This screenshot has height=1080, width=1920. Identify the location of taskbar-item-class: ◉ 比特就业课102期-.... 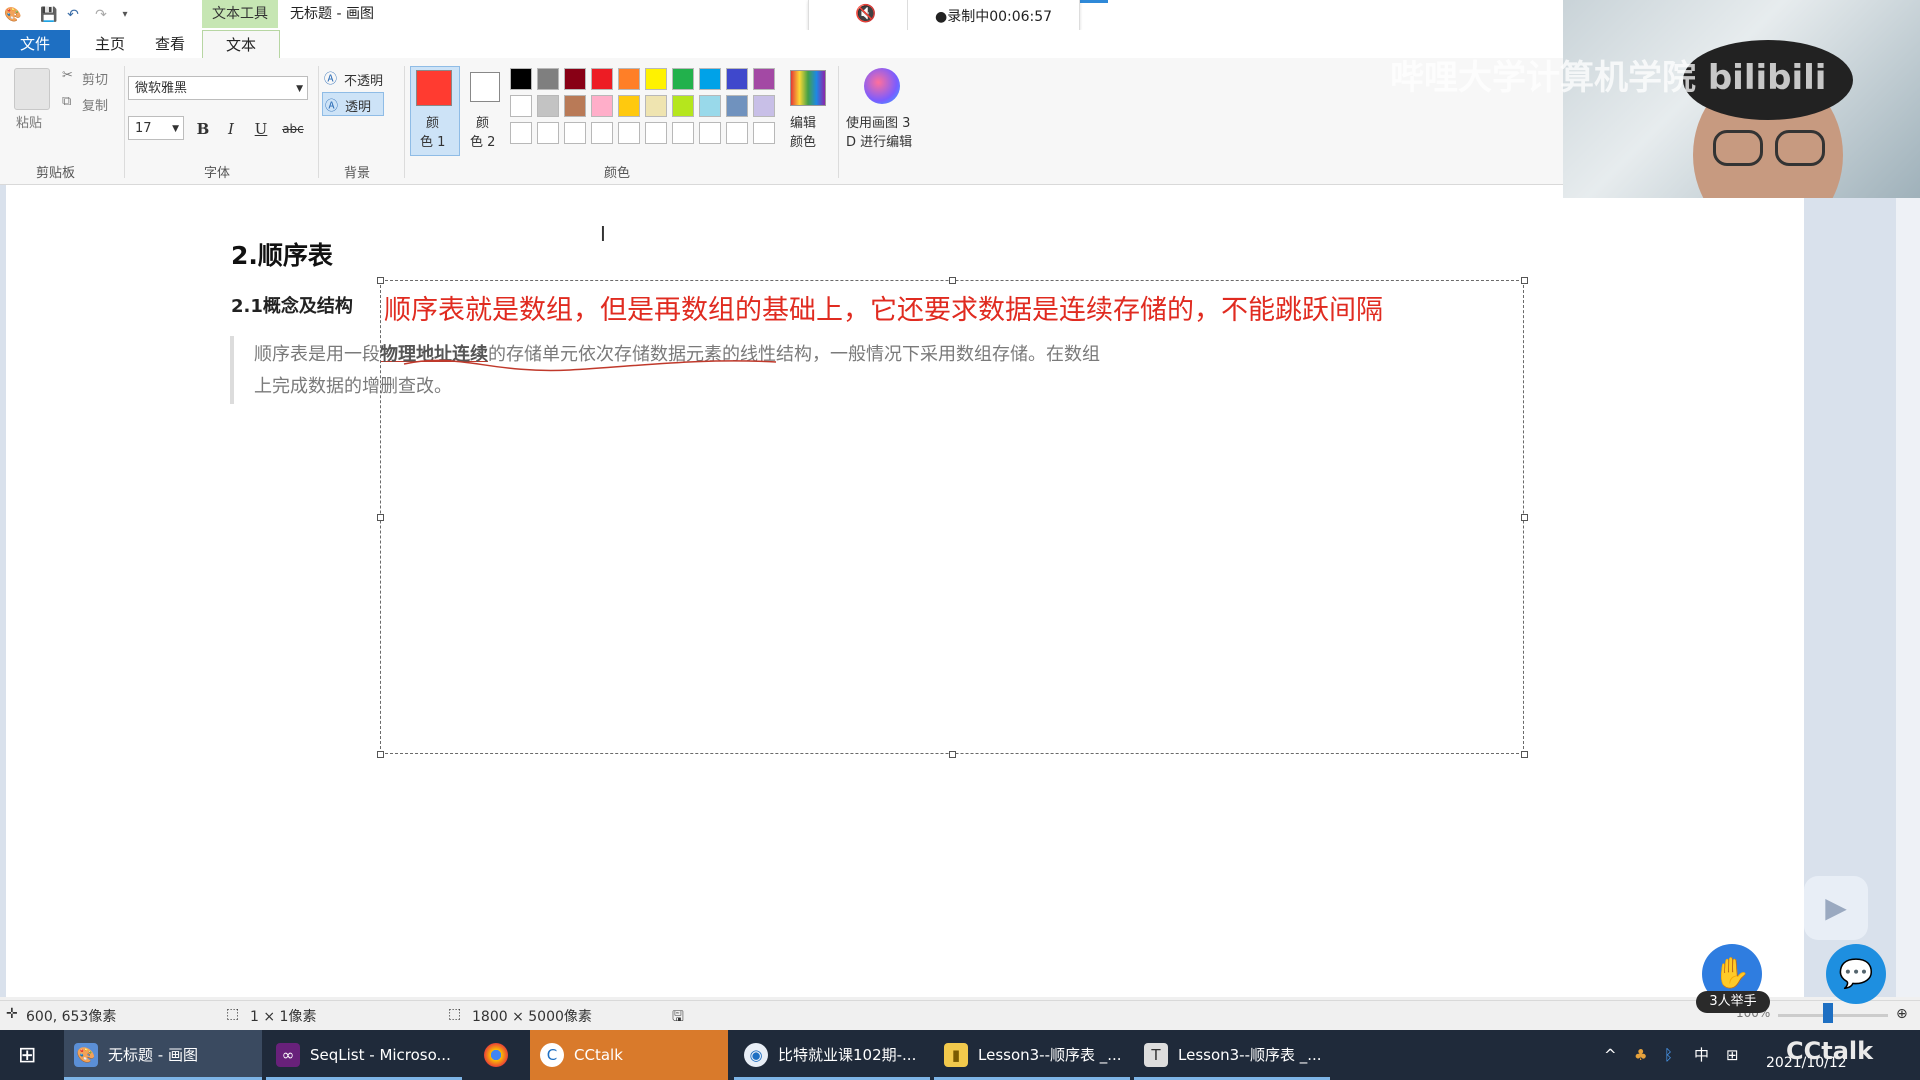
(832, 1055).